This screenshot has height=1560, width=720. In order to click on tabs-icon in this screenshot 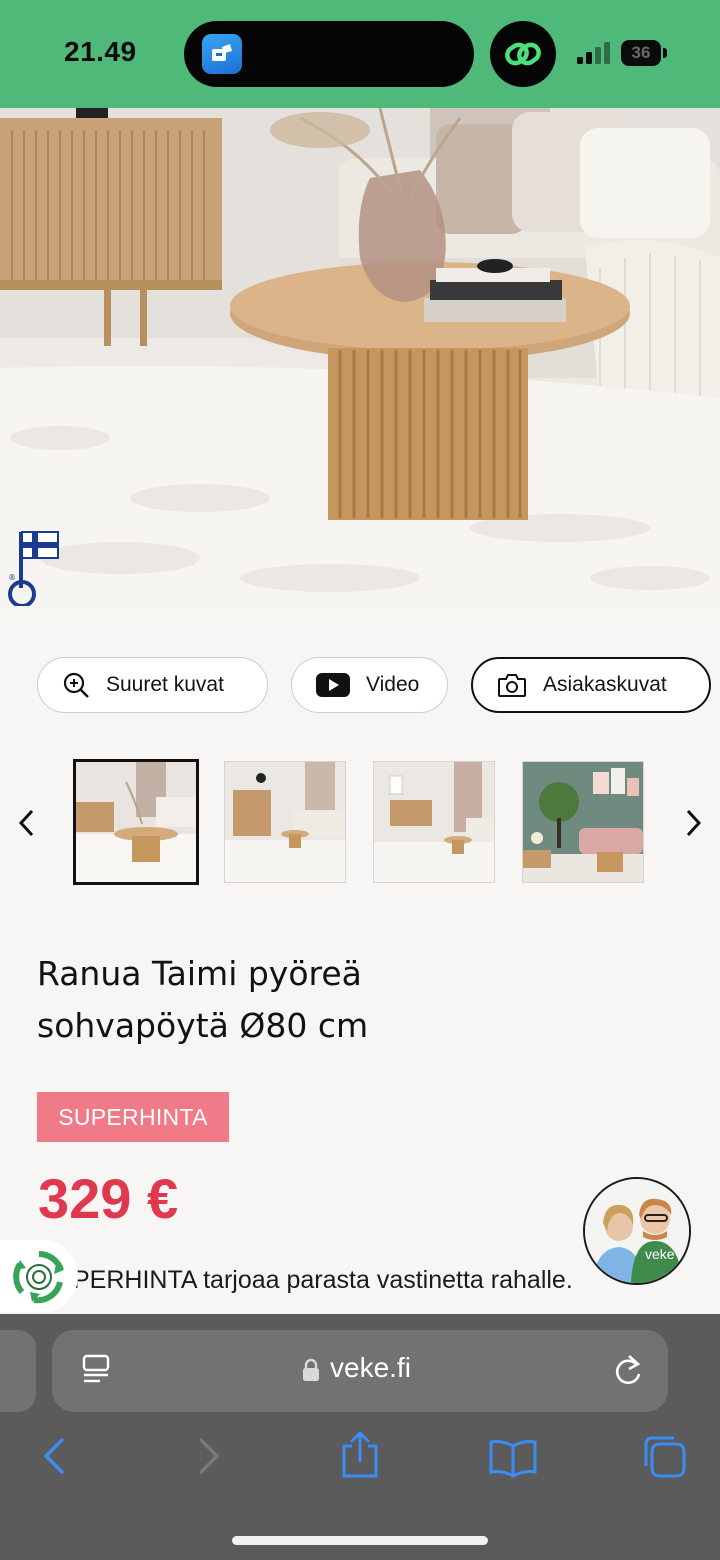, I will do `click(665, 1457)`.